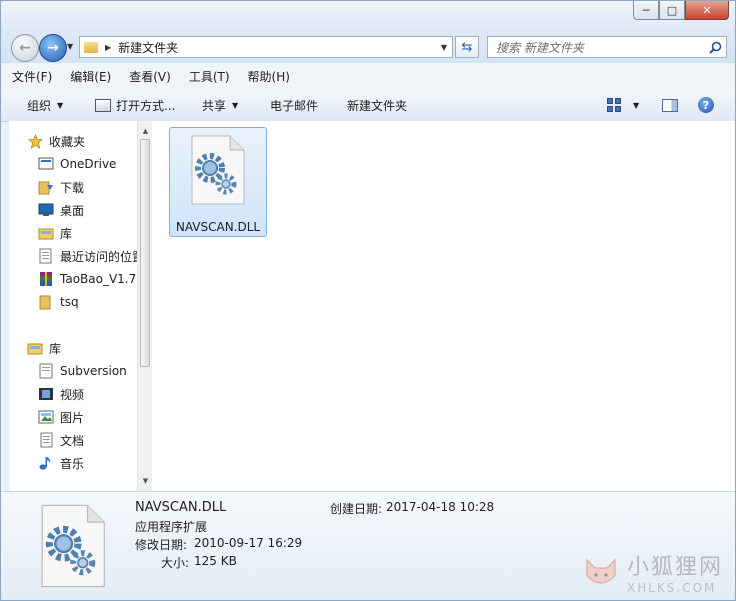 Image resolution: width=736 pixels, height=601 pixels. Describe the element at coordinates (207, 76) in the screenshot. I see `menu-tools: 工具(T)` at that location.